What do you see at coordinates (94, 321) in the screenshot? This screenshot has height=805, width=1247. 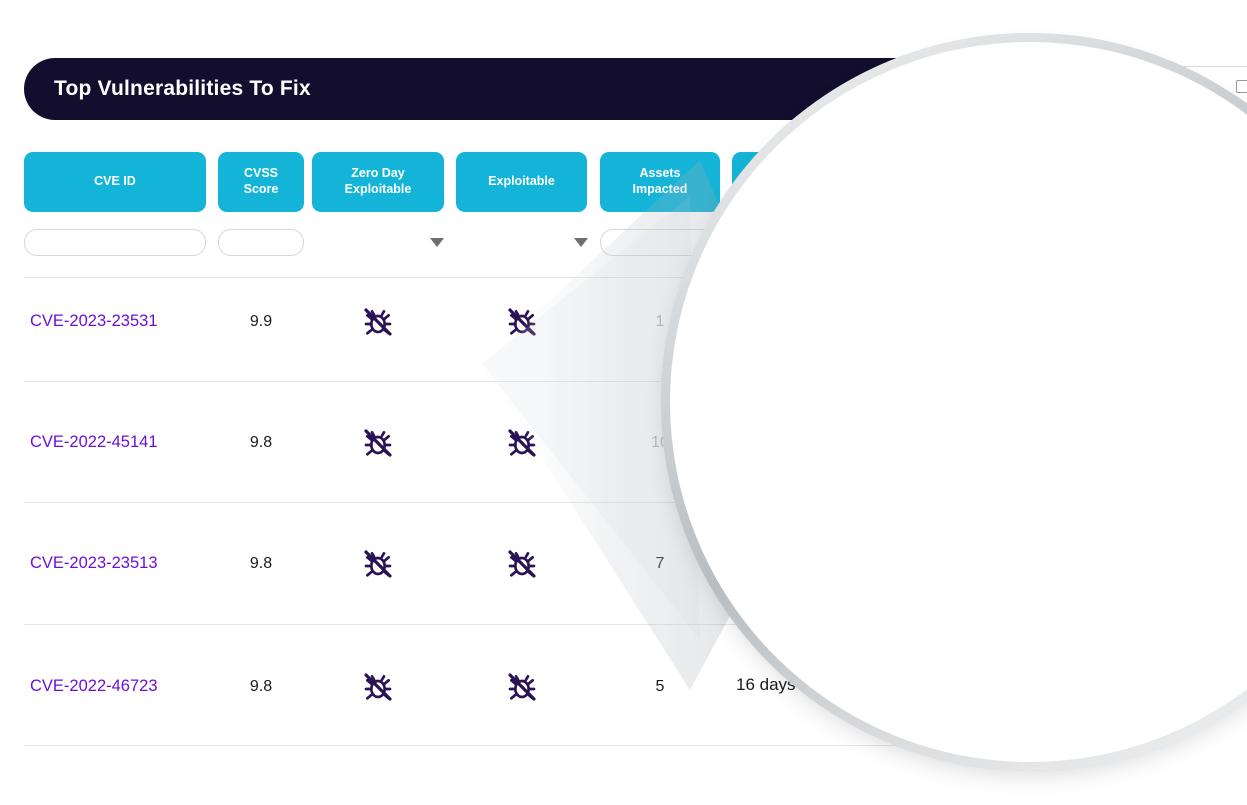 I see `cve-link: CVE-2023-23531` at bounding box center [94, 321].